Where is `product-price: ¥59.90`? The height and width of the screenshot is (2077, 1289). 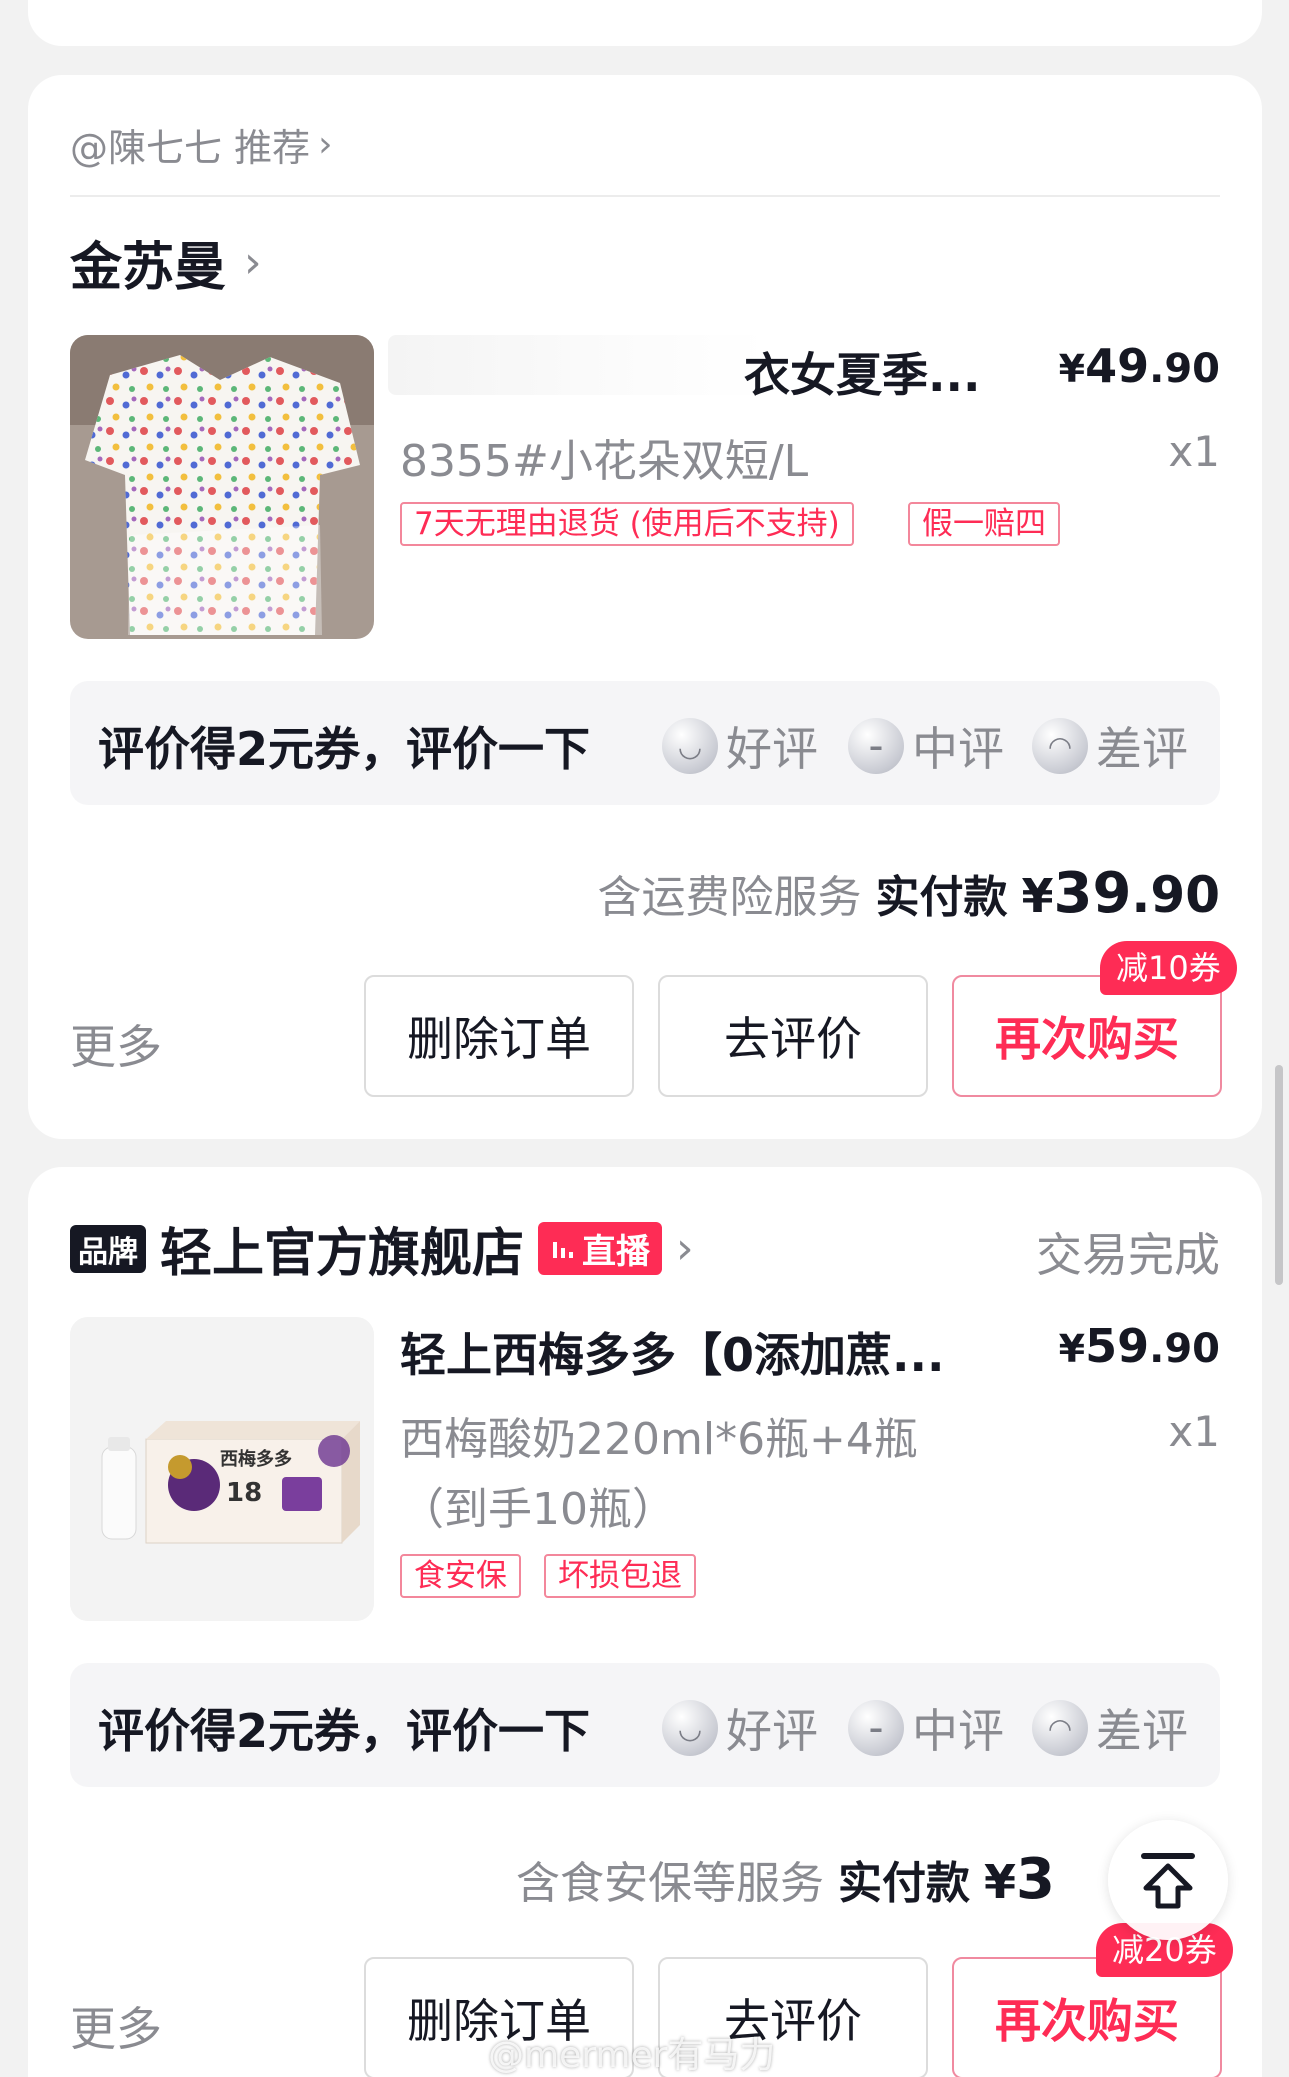 product-price: ¥59.90 is located at coordinates (1139, 1346).